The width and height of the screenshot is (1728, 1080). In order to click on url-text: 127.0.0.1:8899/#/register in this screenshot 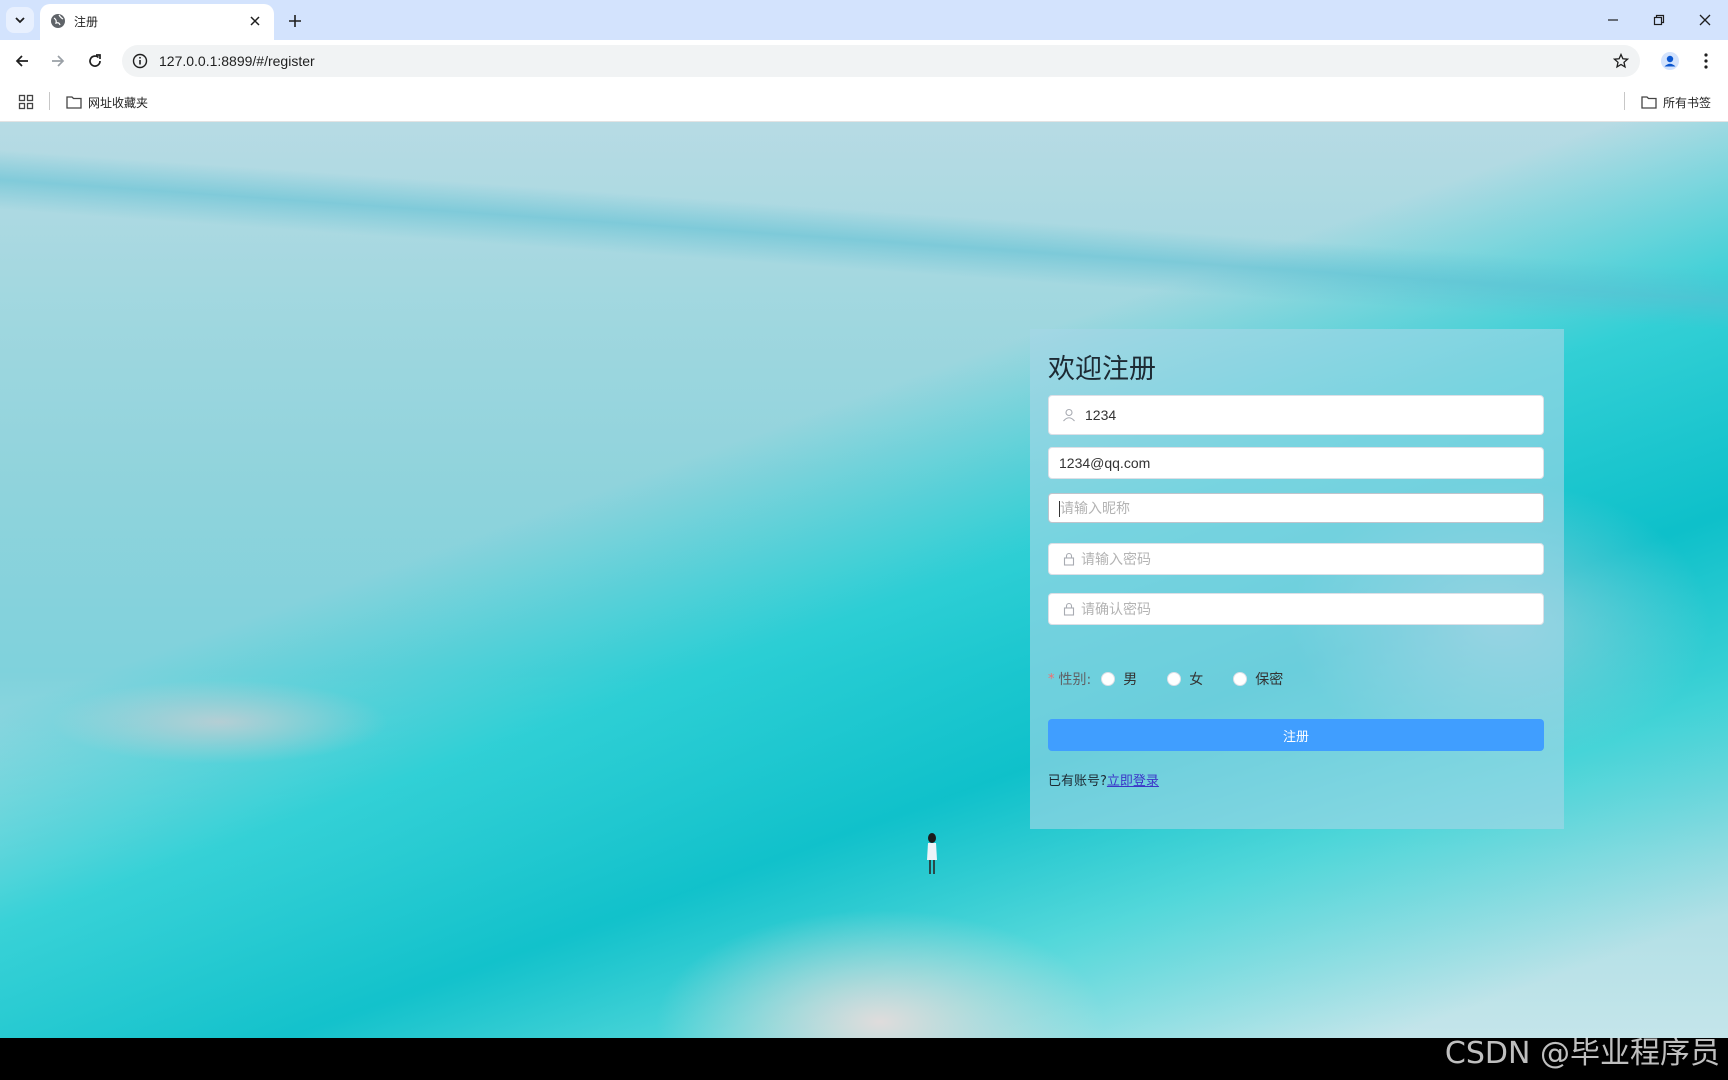, I will do `click(237, 61)`.